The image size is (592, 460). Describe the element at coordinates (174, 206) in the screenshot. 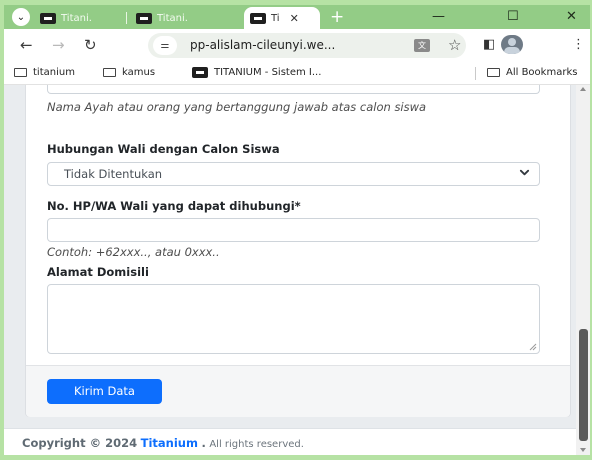

I see `phone-label: No. HP/WA Wali yang dapat dihubungi*` at that location.